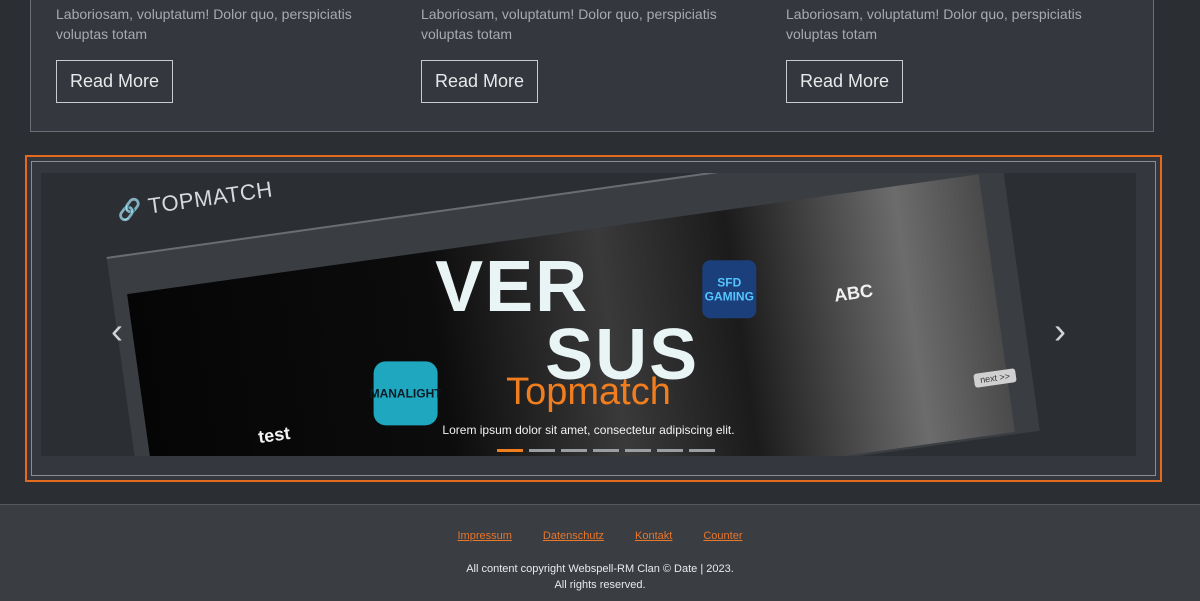  I want to click on versus-line1: VER, so click(512, 287).